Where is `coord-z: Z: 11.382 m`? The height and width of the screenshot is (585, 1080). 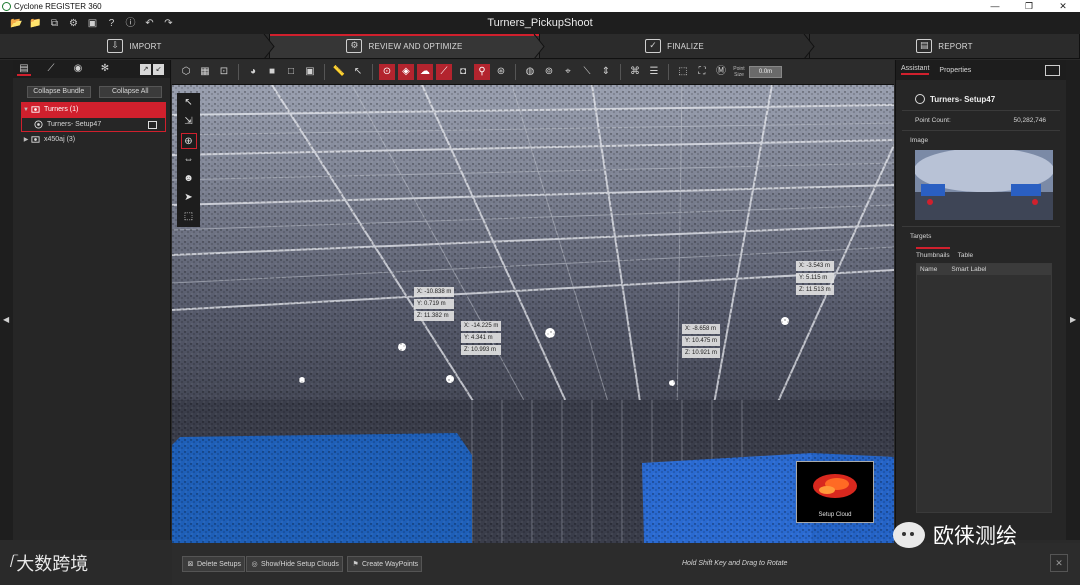
coord-z: Z: 11.382 m is located at coordinates (434, 316).